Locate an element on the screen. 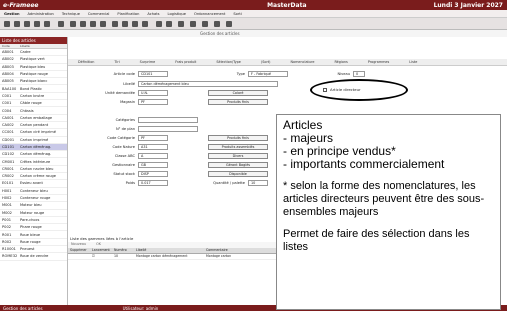 The width and height of the screenshot is (507, 311). grid-icon is located at coordinates (27, 24).